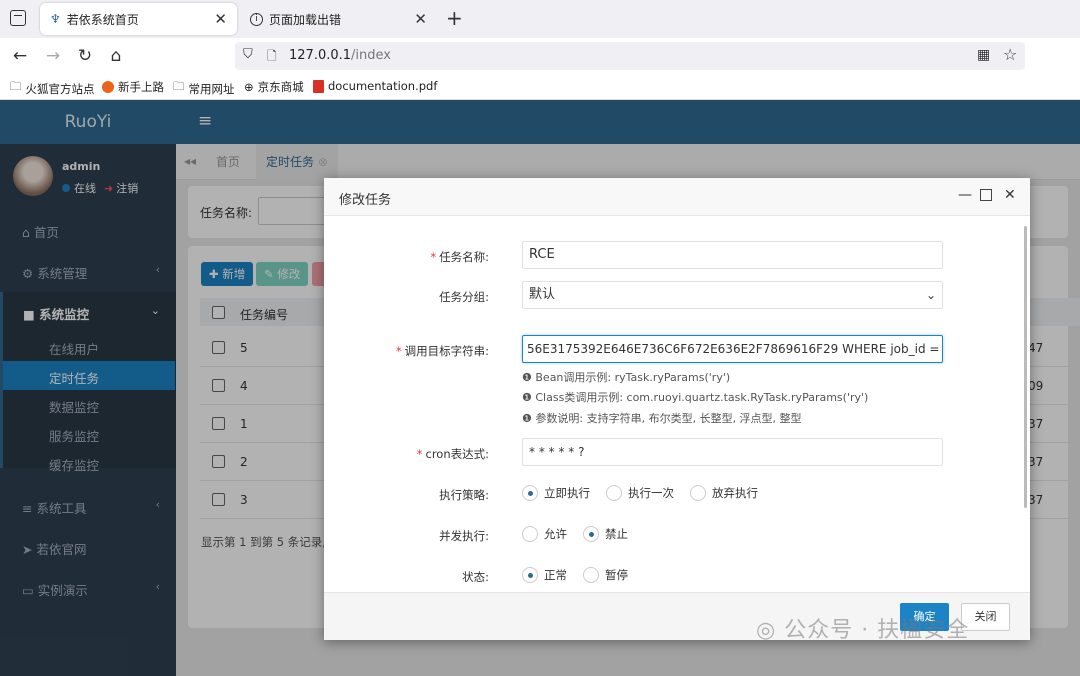  What do you see at coordinates (272, 57) in the screenshot?
I see `page-icon: 🗋` at bounding box center [272, 57].